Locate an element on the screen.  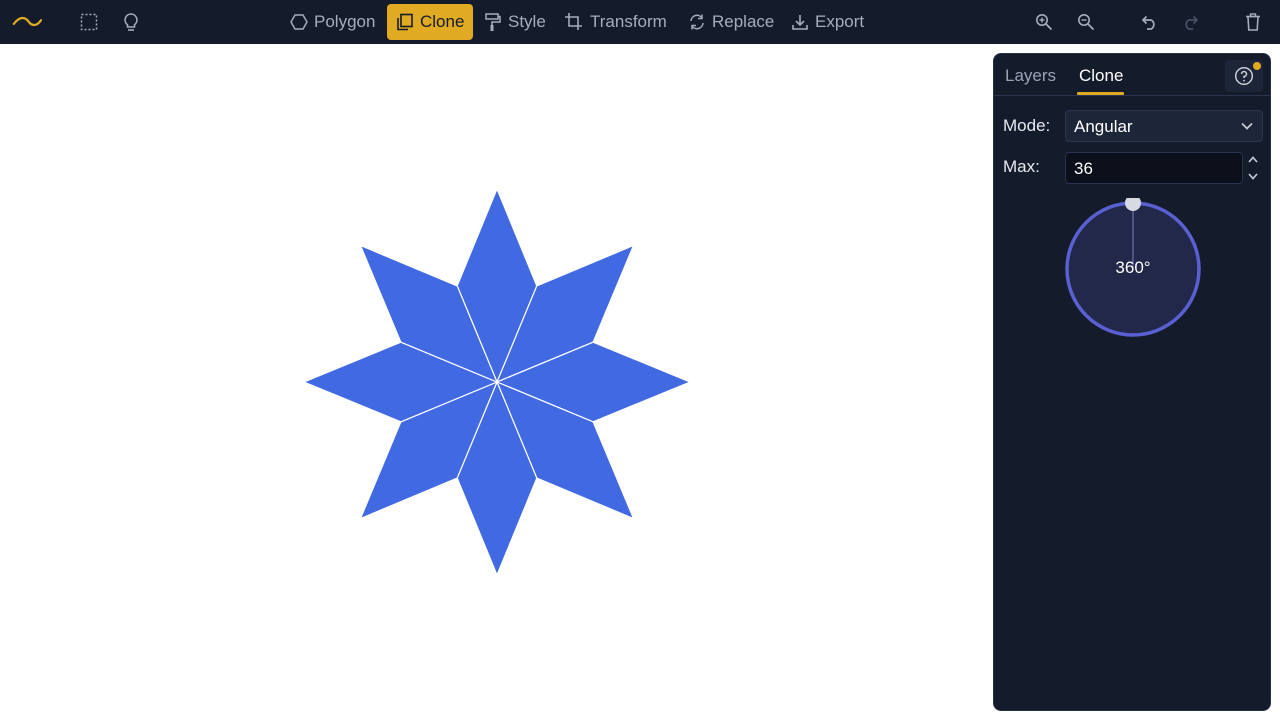
mode-select-value: Angular is located at coordinates (1103, 126).